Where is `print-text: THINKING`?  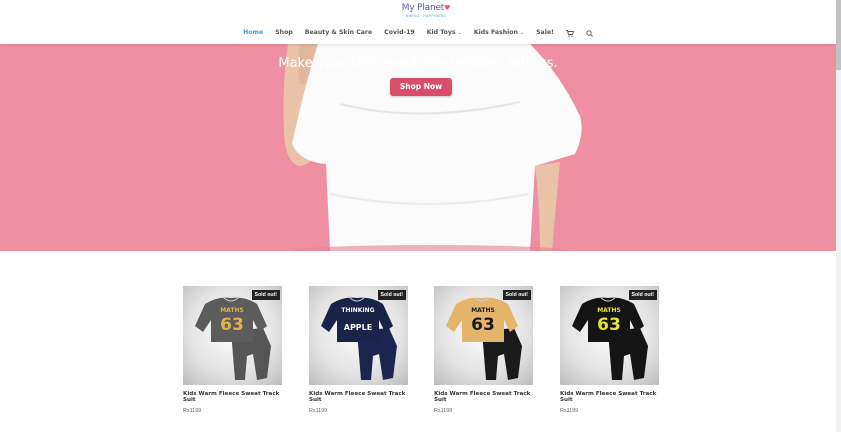
print-text: THINKING is located at coordinates (357, 310).